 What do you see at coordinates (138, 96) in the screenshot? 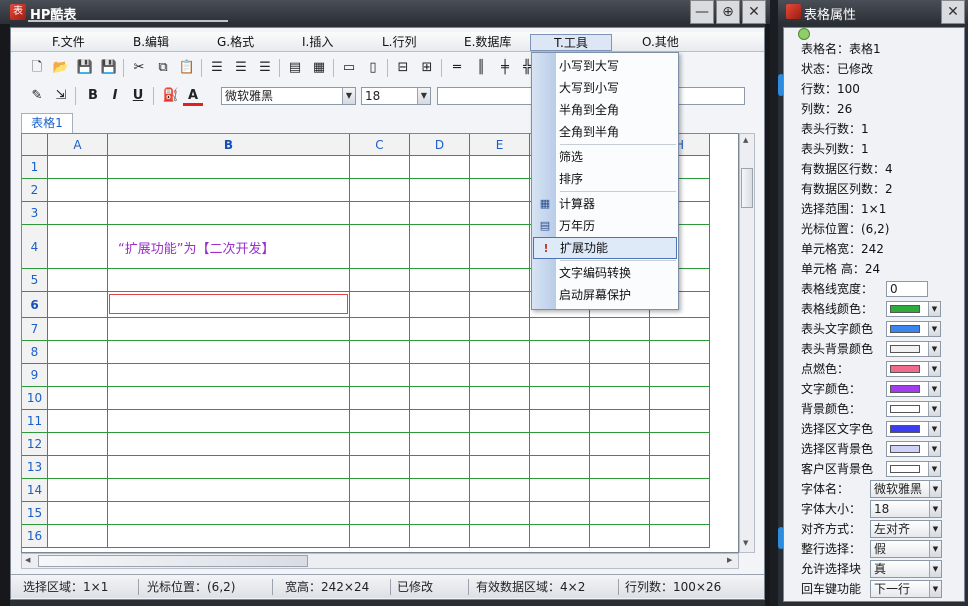
I see `underline-button: U` at bounding box center [138, 96].